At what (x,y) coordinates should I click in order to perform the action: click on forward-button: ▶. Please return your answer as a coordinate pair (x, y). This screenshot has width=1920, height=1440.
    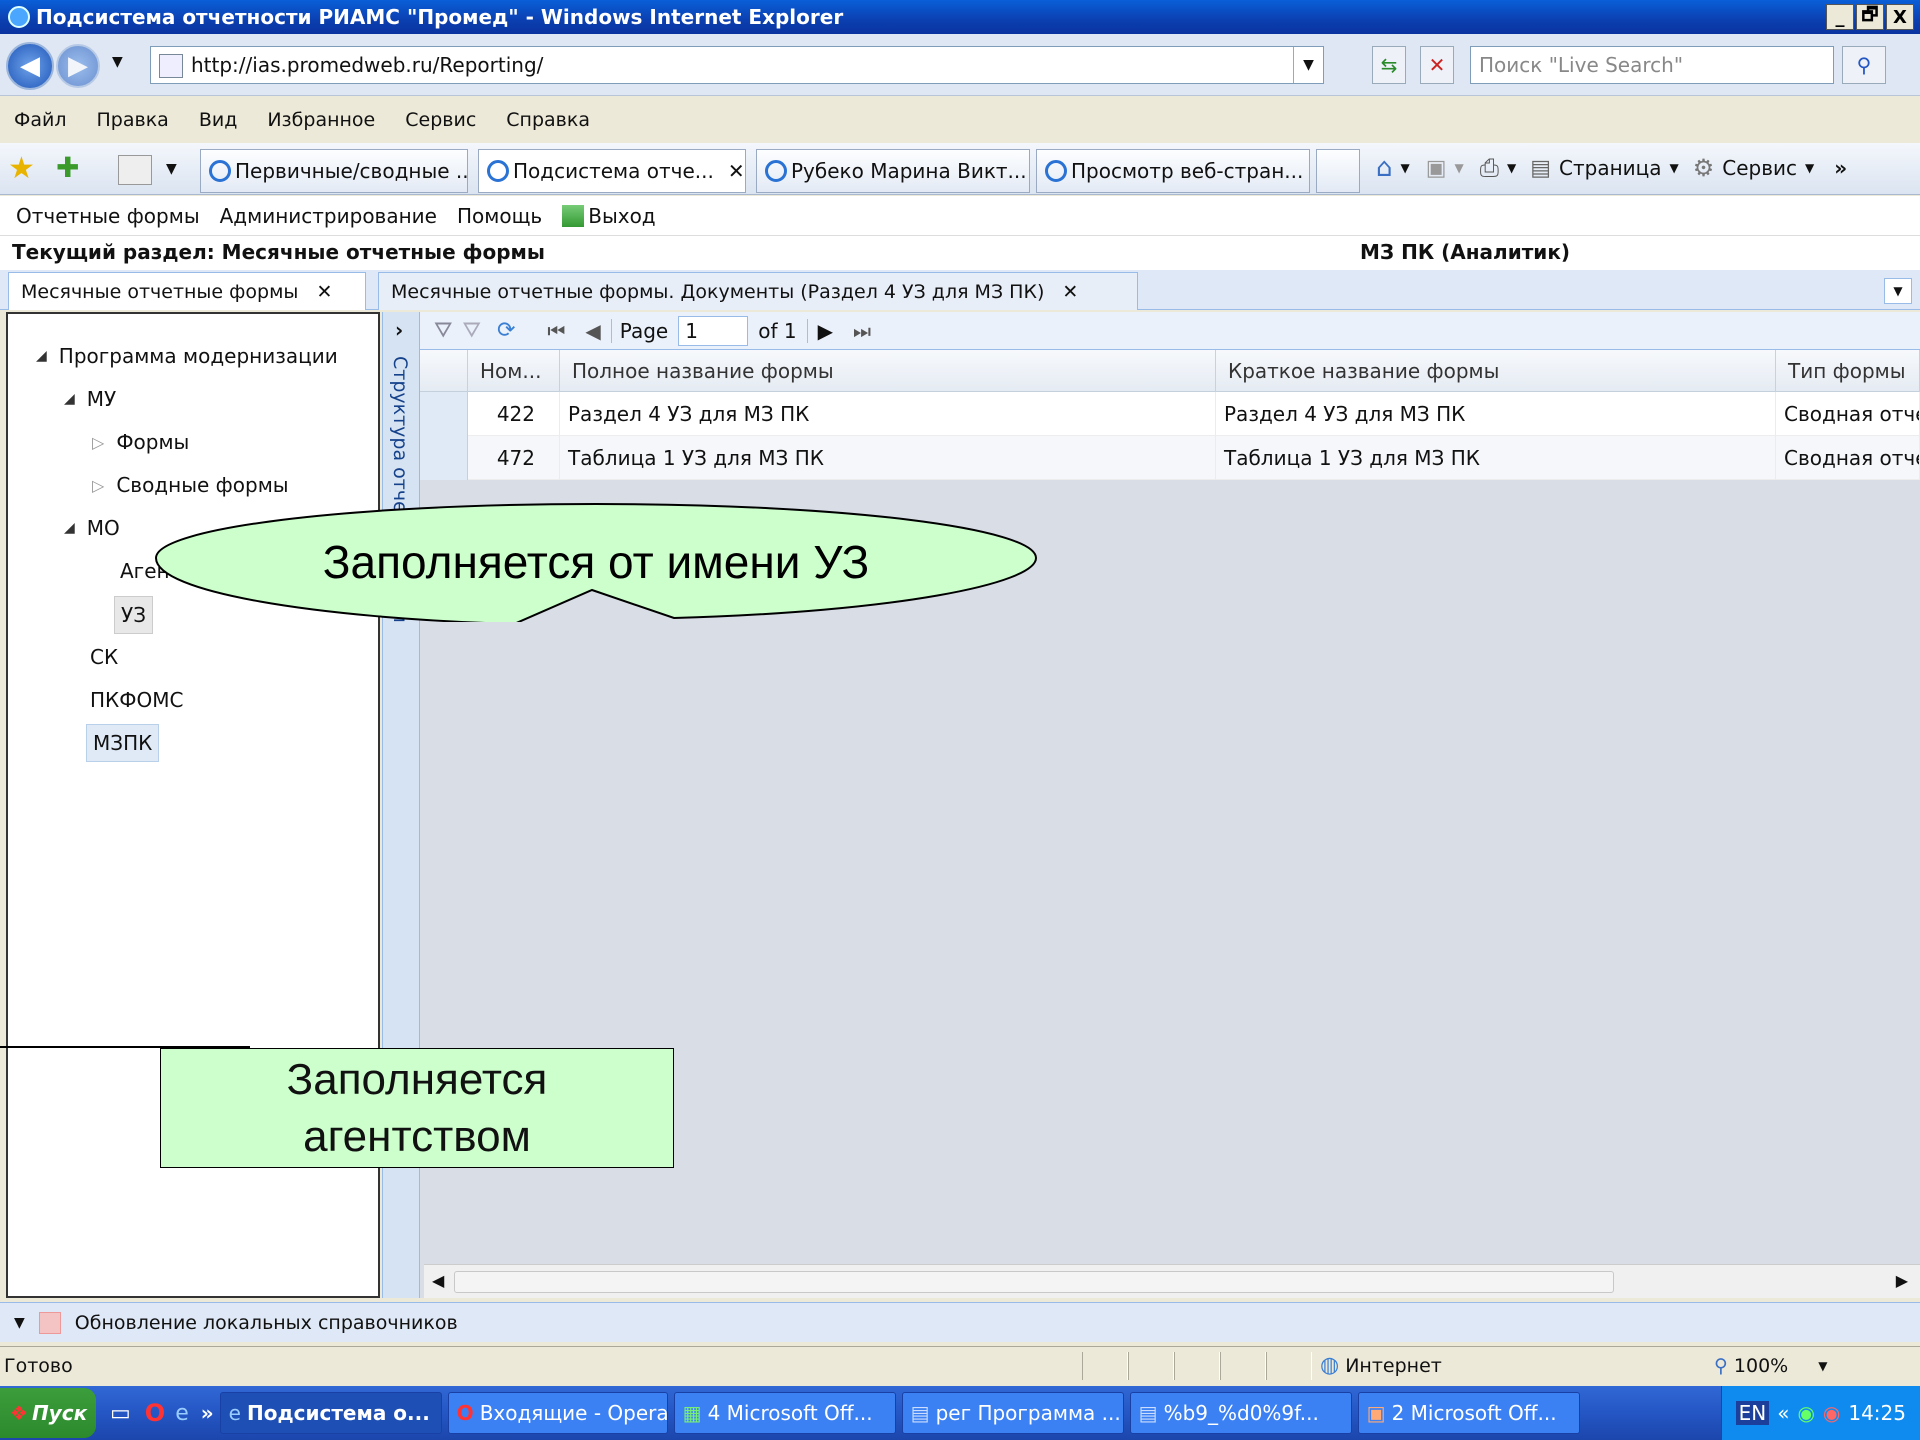
    Looking at the image, I should click on (78, 66).